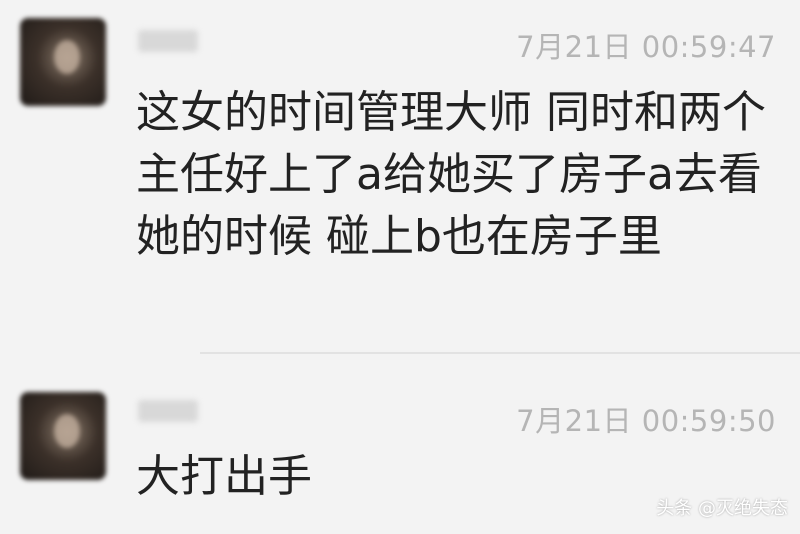  I want to click on watermark: 头条 @灭绝失态, so click(722, 508).